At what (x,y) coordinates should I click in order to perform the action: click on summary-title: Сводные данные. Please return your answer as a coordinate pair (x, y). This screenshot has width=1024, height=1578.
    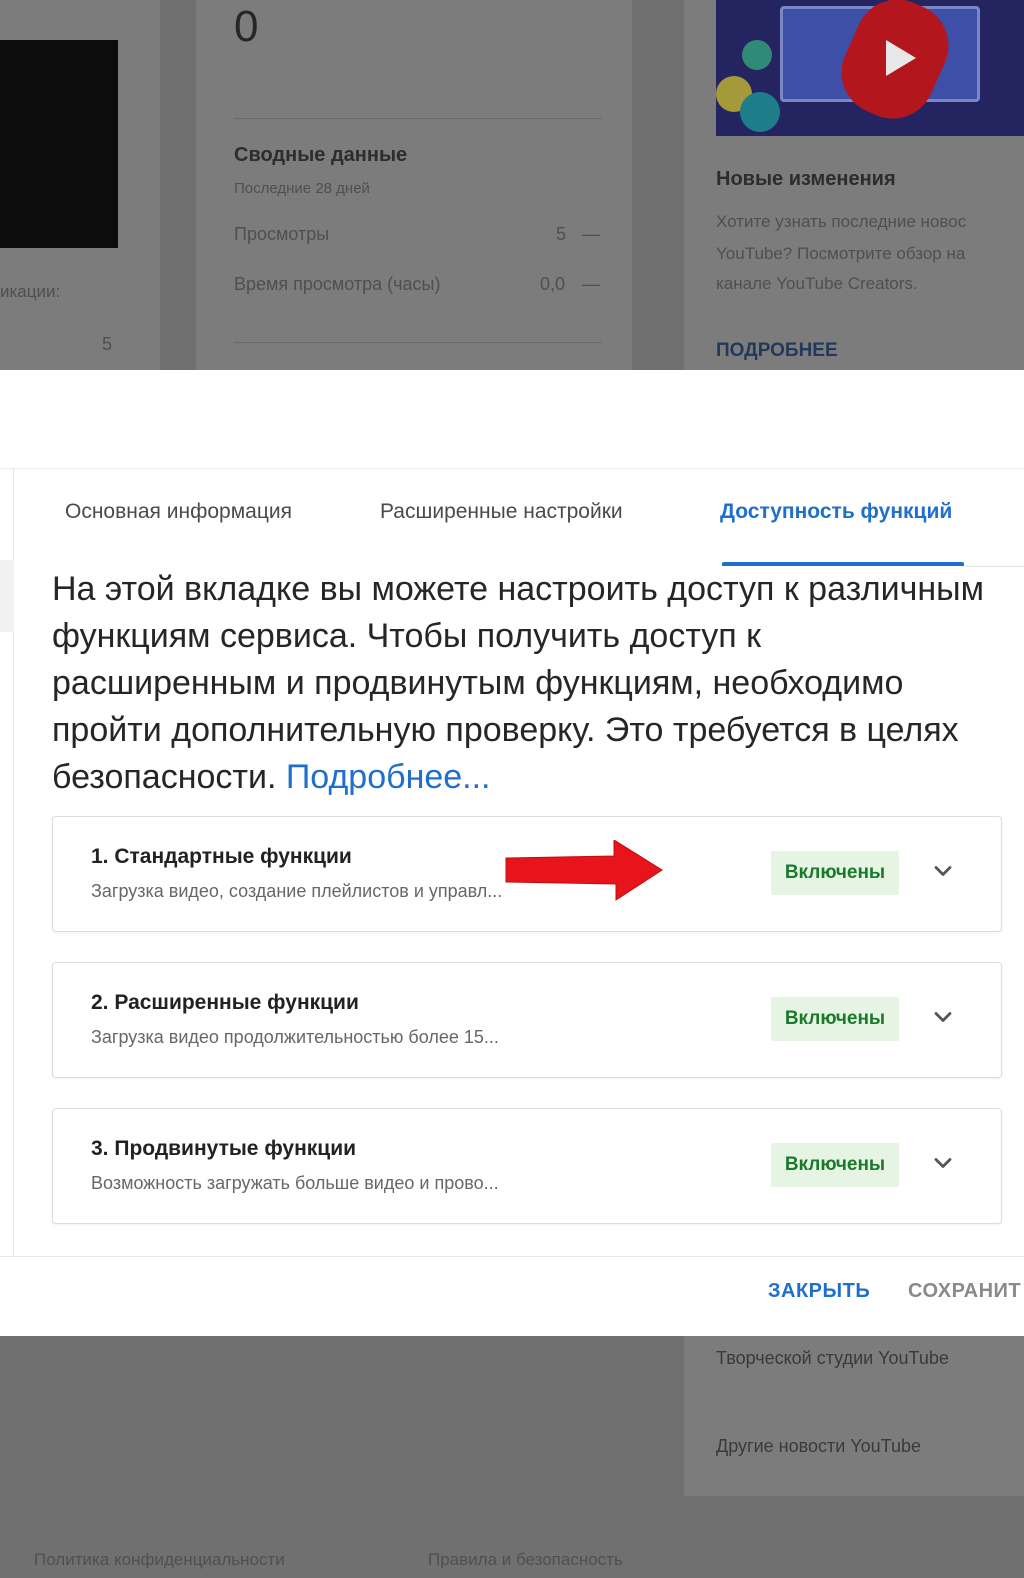
    Looking at the image, I should click on (321, 155).